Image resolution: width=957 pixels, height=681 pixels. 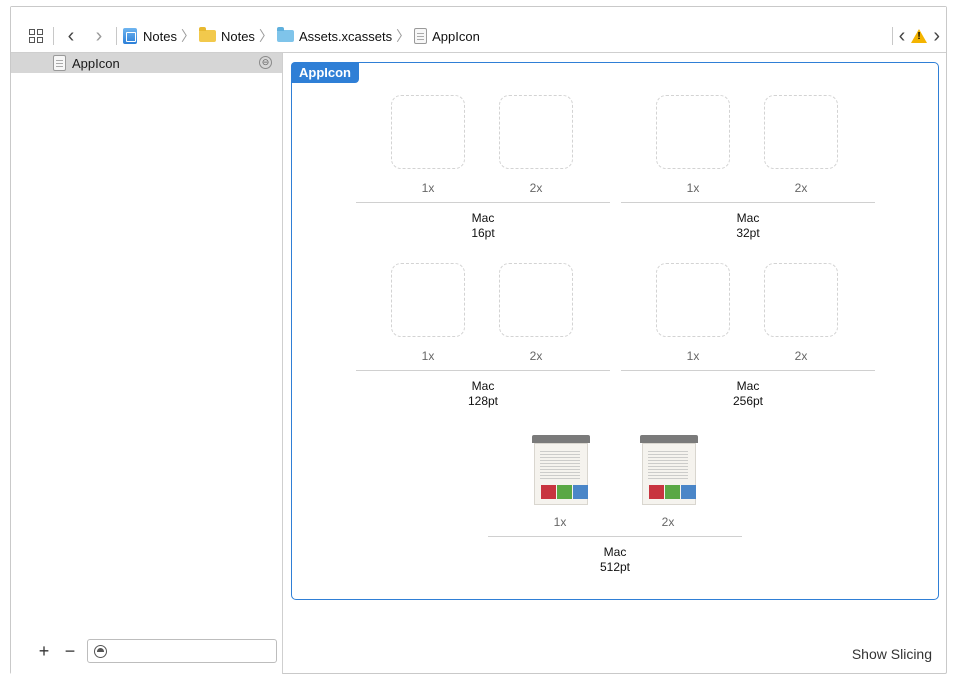 What do you see at coordinates (146, 63) in the screenshot?
I see `sidebar-item-appicon: AppIcon ⊖` at bounding box center [146, 63].